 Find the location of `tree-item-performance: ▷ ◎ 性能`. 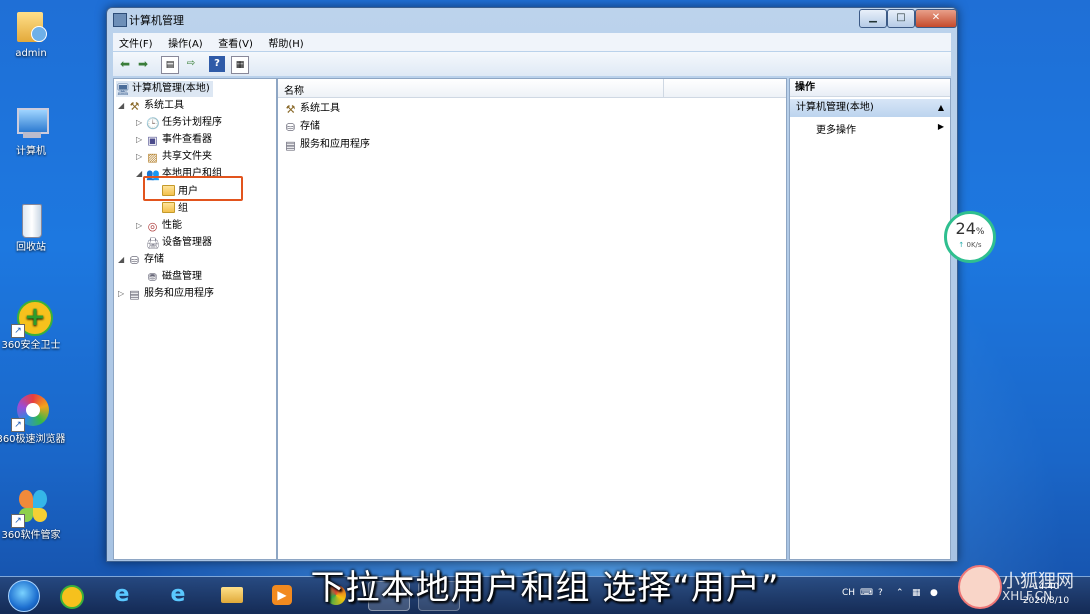

tree-item-performance: ▷ ◎ 性能 is located at coordinates (159, 226).